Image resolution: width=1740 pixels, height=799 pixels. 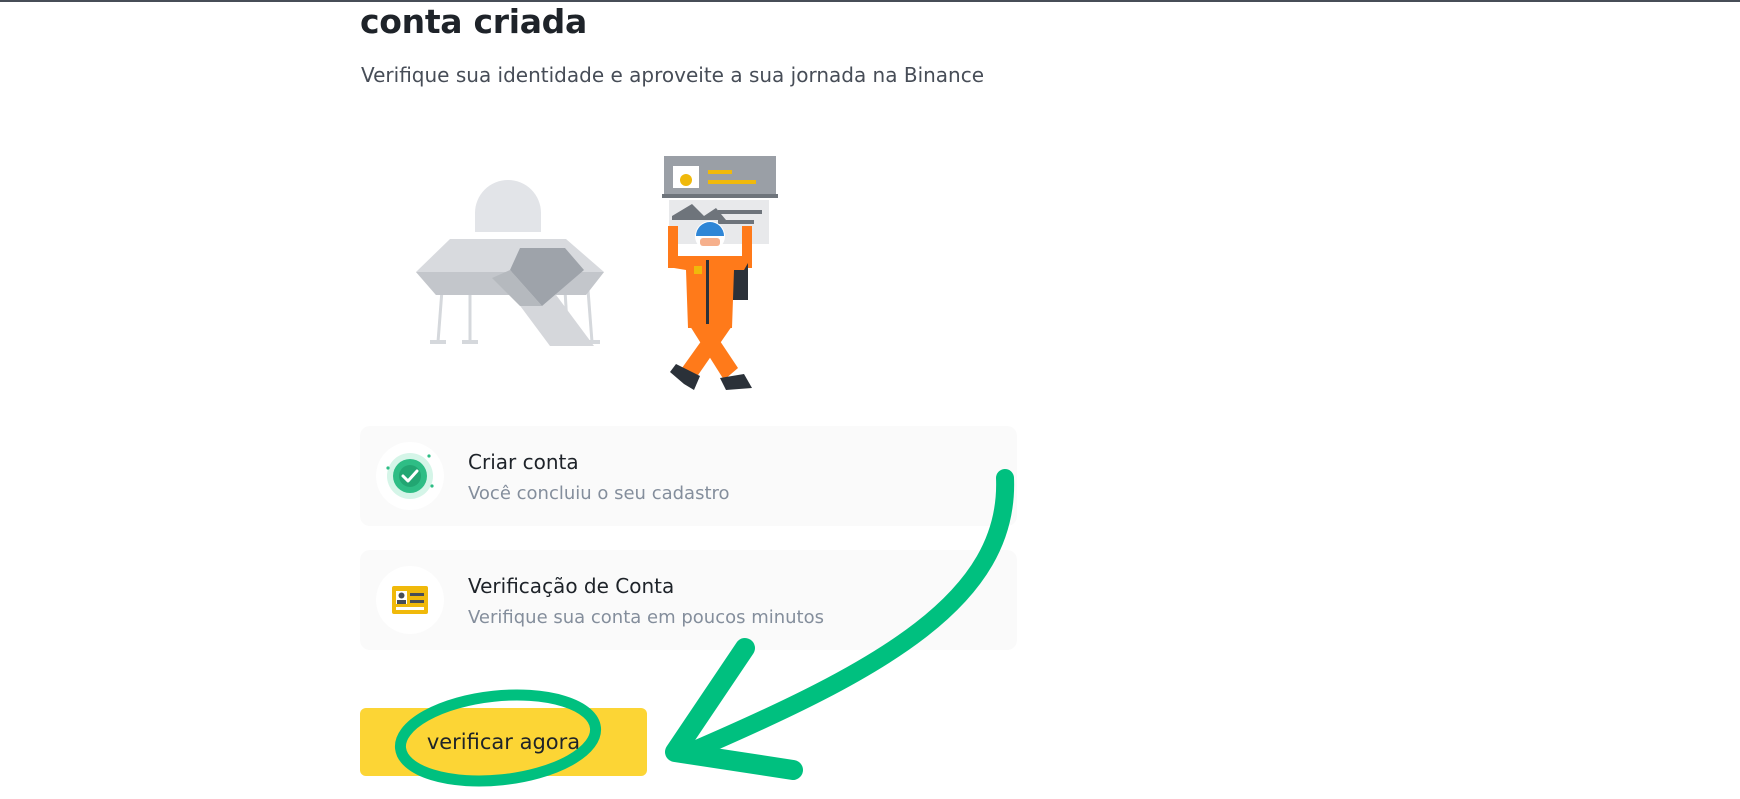 I want to click on step-description: Você concluiu o seu cadastro, so click(x=599, y=493).